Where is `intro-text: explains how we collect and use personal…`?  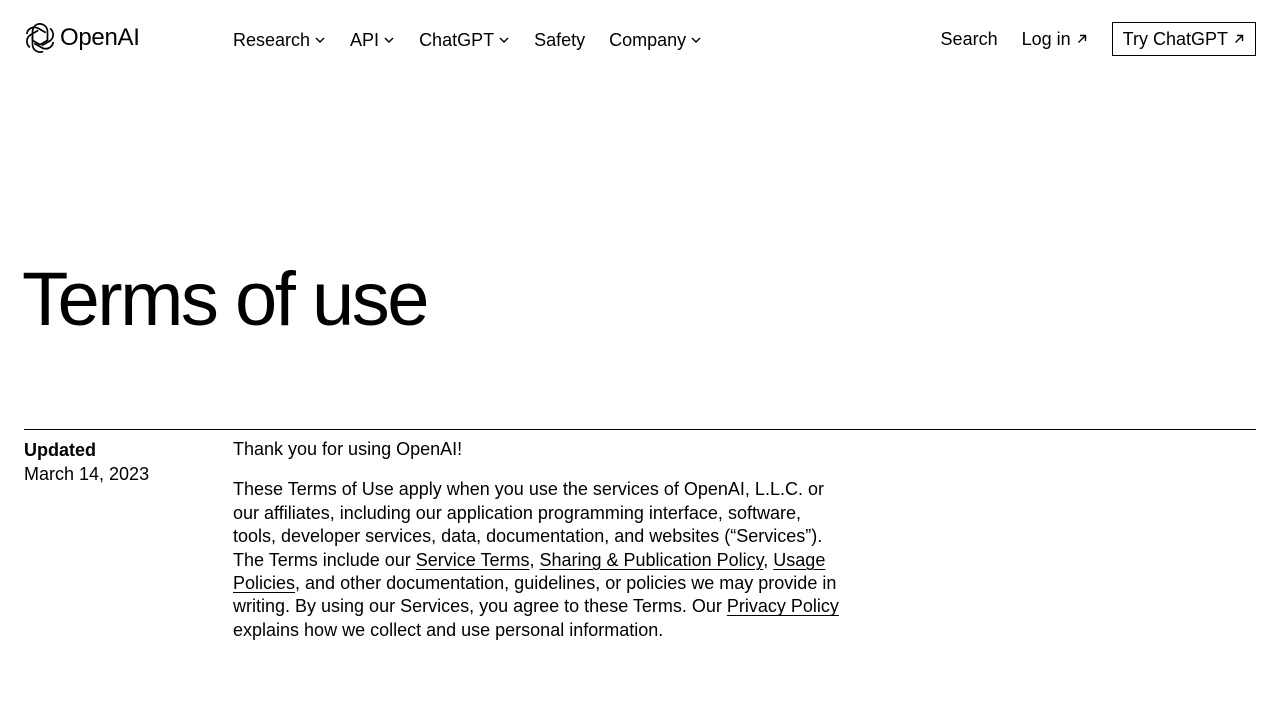
intro-text: explains how we collect and use personal… is located at coordinates (448, 629).